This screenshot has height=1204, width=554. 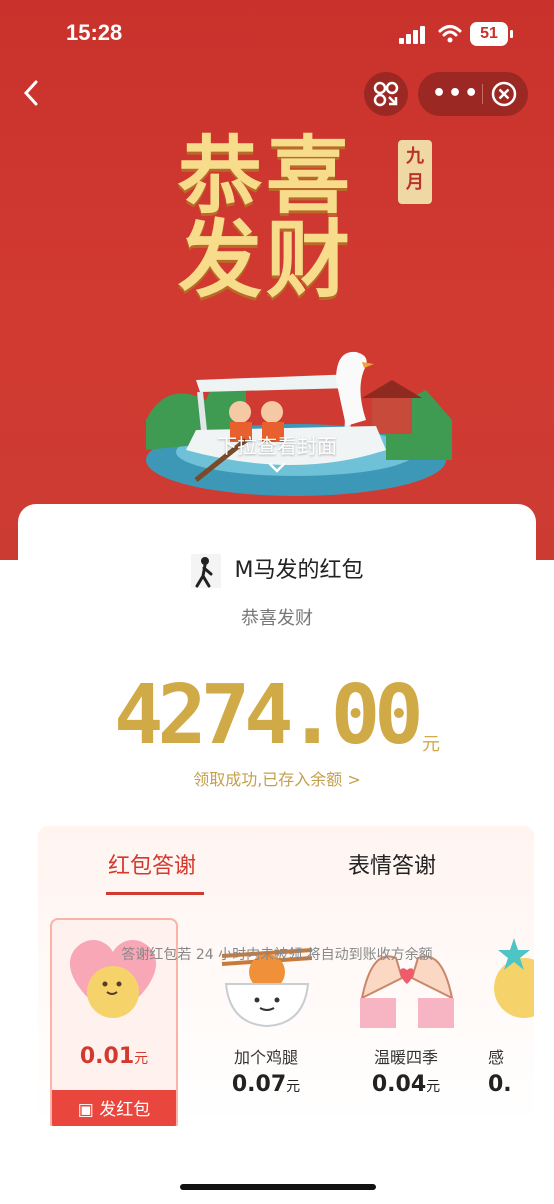 I want to click on mini-program-capsule: •••, so click(x=473, y=94).